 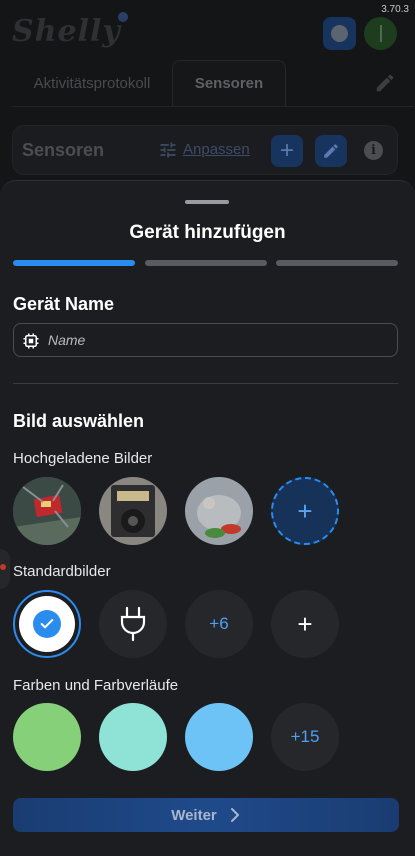 I want to click on side-drawer-handle, so click(x=5, y=569).